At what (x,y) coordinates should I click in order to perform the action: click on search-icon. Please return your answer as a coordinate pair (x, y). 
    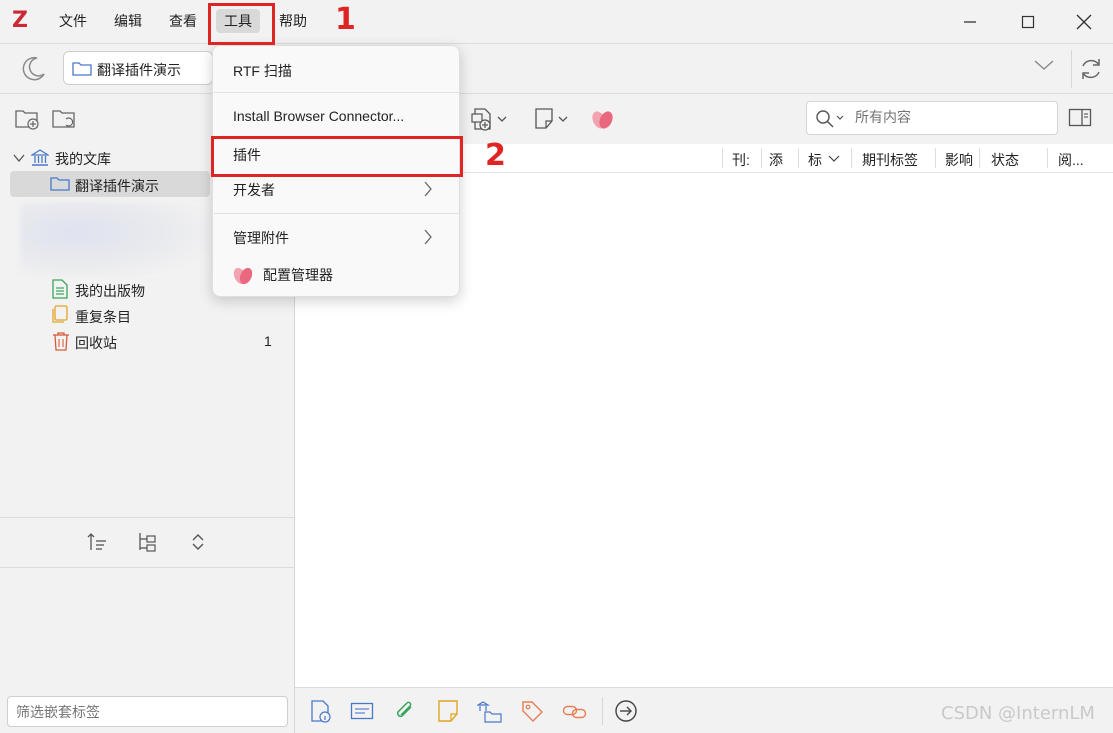
    Looking at the image, I should click on (830, 119).